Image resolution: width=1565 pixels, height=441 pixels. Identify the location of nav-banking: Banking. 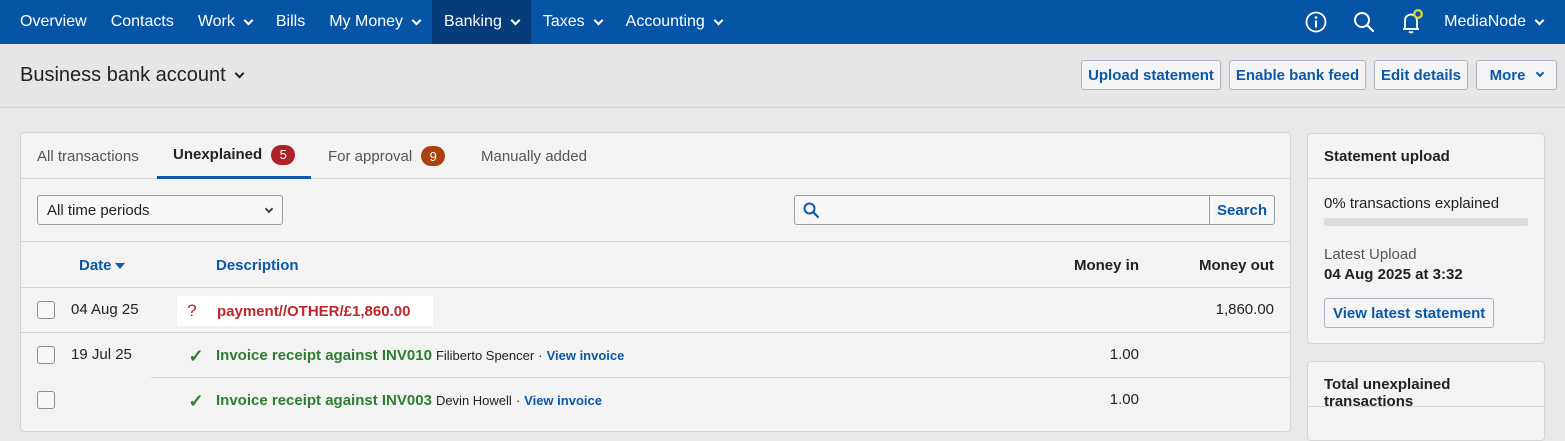
(481, 22).